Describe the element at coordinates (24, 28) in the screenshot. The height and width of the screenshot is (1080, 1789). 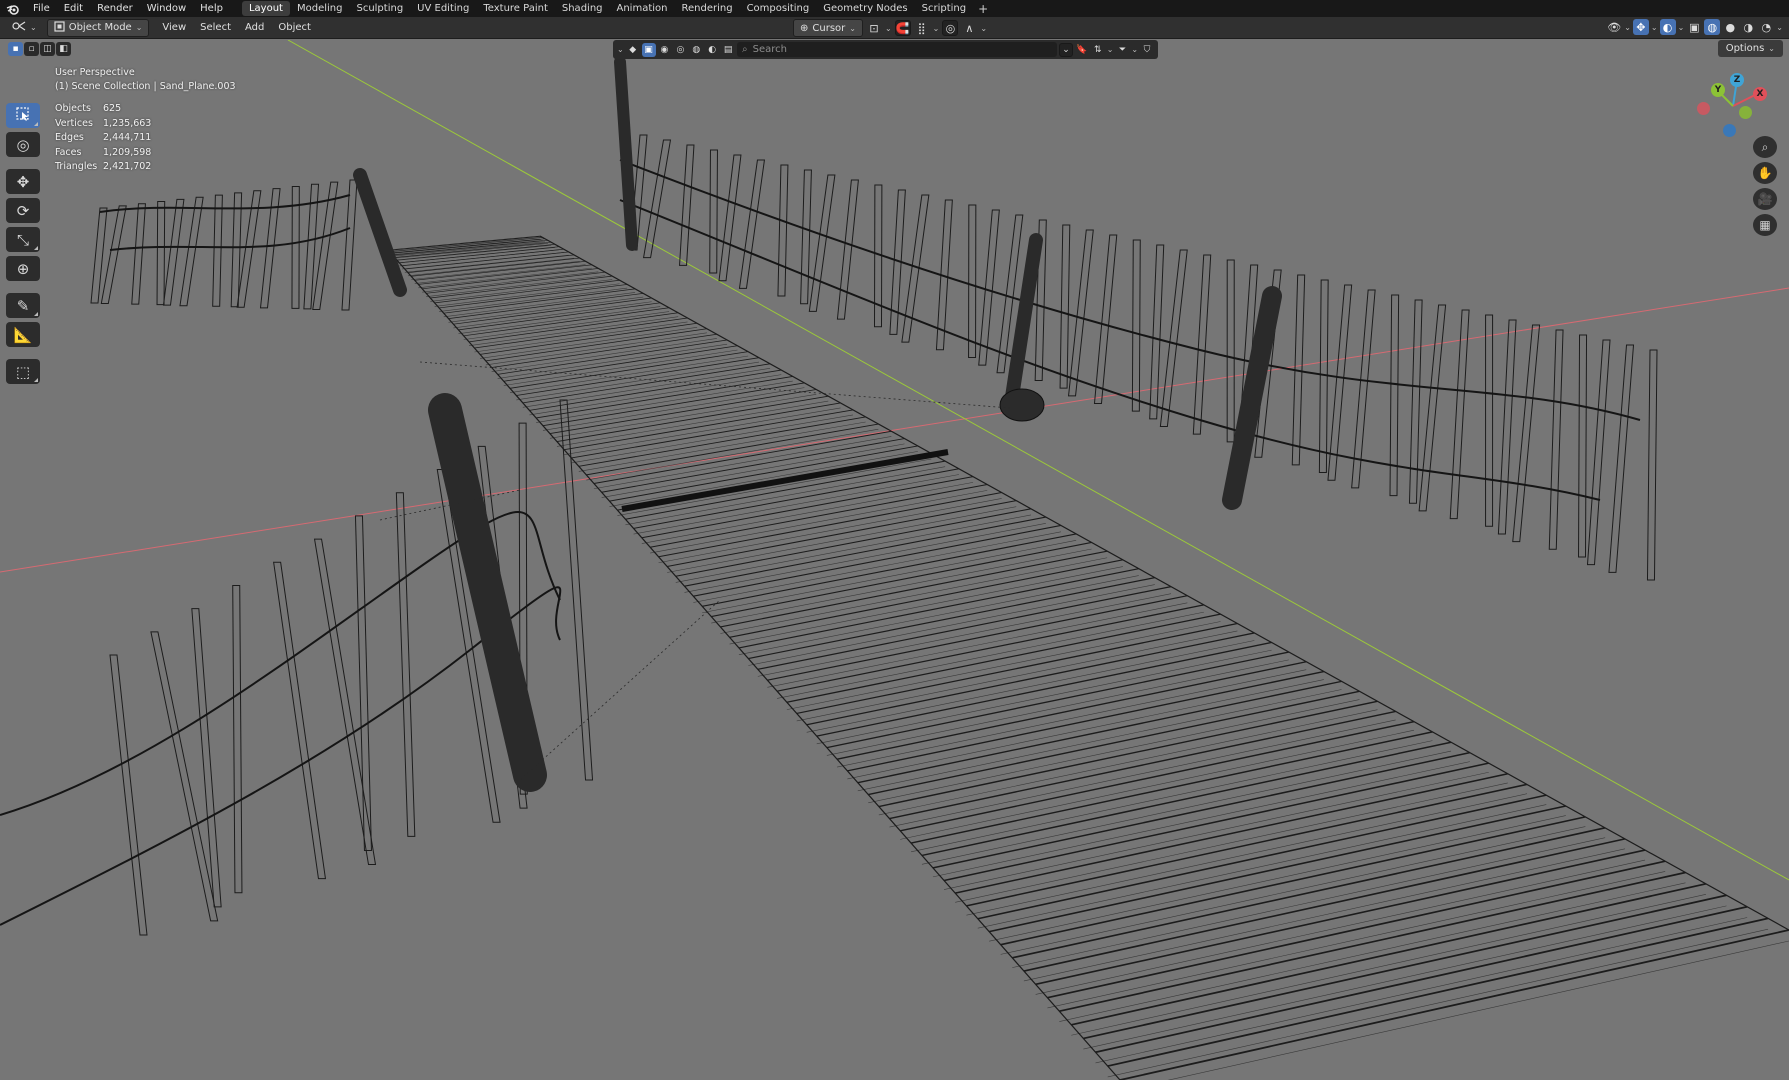
I see `editor-type-button: ⌄` at that location.